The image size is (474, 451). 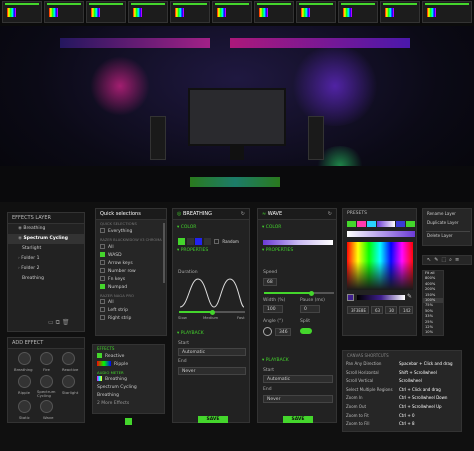 I want to click on b-input: 142, so click(x=406, y=310).